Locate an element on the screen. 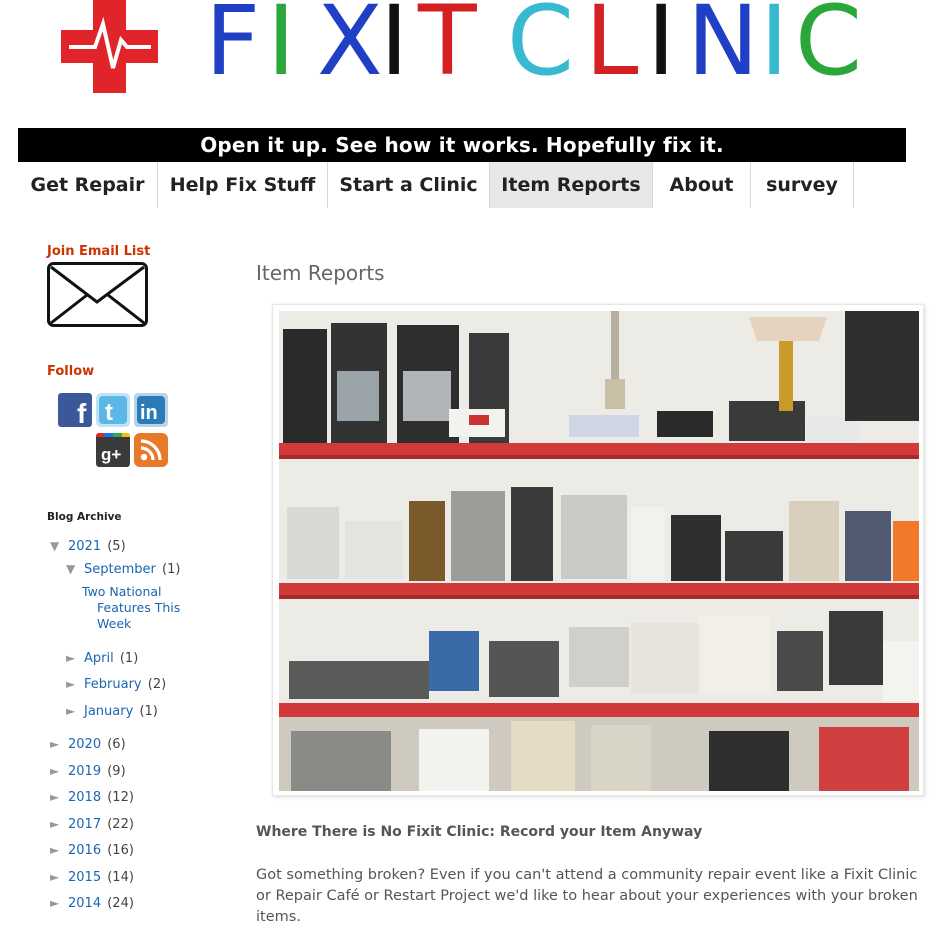  nav-tab-help-fix-stuff: Help Fix Stuff is located at coordinates (243, 185).